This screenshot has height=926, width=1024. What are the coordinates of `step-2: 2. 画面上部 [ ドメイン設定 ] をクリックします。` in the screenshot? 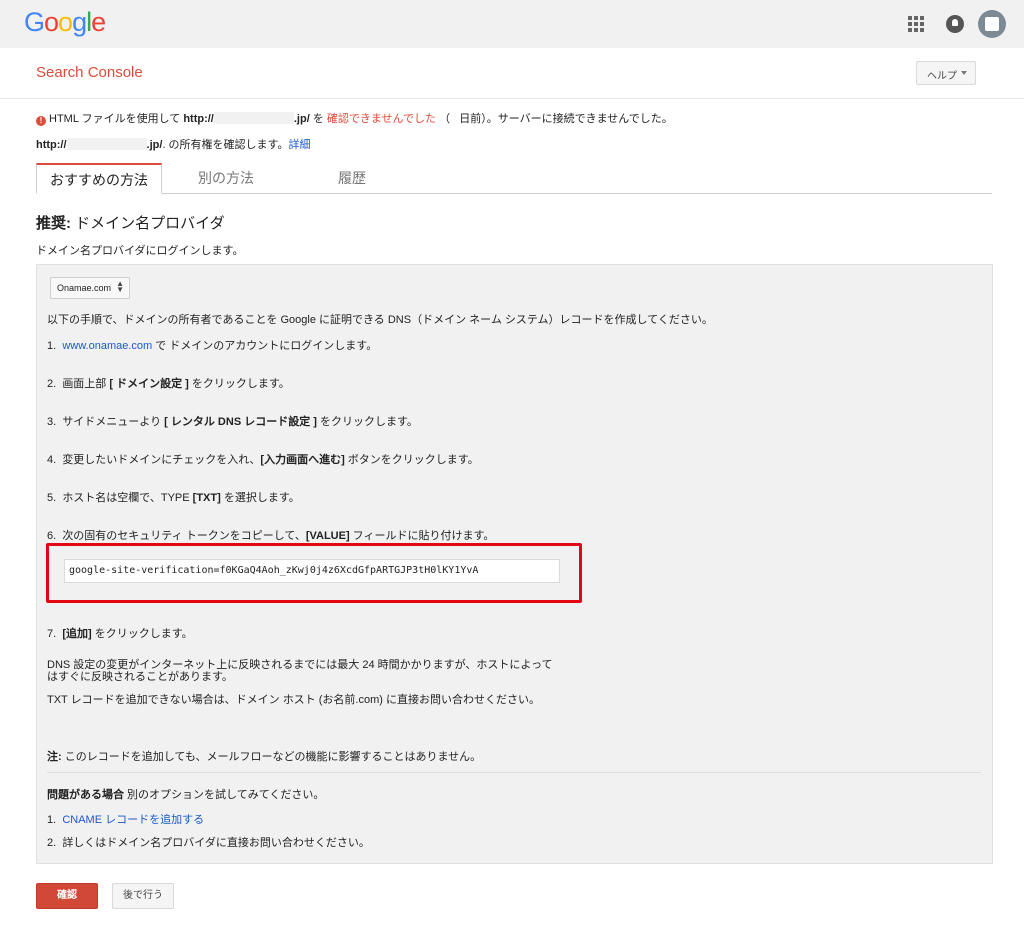 It's located at (168, 383).